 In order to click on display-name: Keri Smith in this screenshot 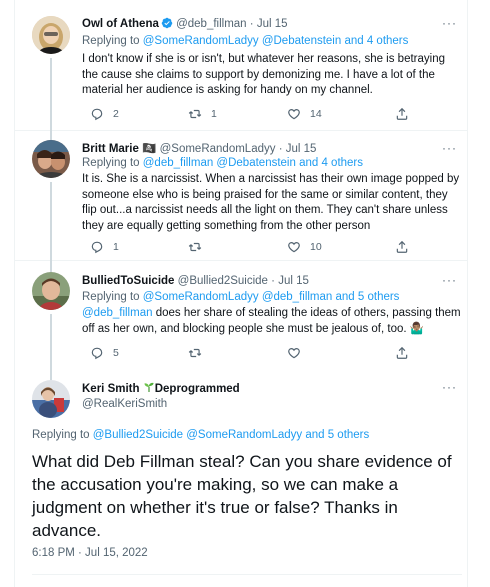, I will do `click(111, 389)`.